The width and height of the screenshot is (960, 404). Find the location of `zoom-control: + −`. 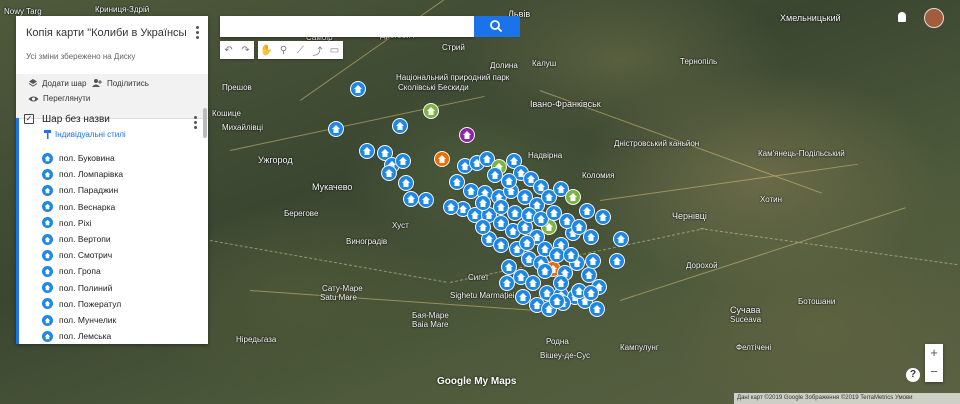

zoom-control: + − is located at coordinates (934, 363).